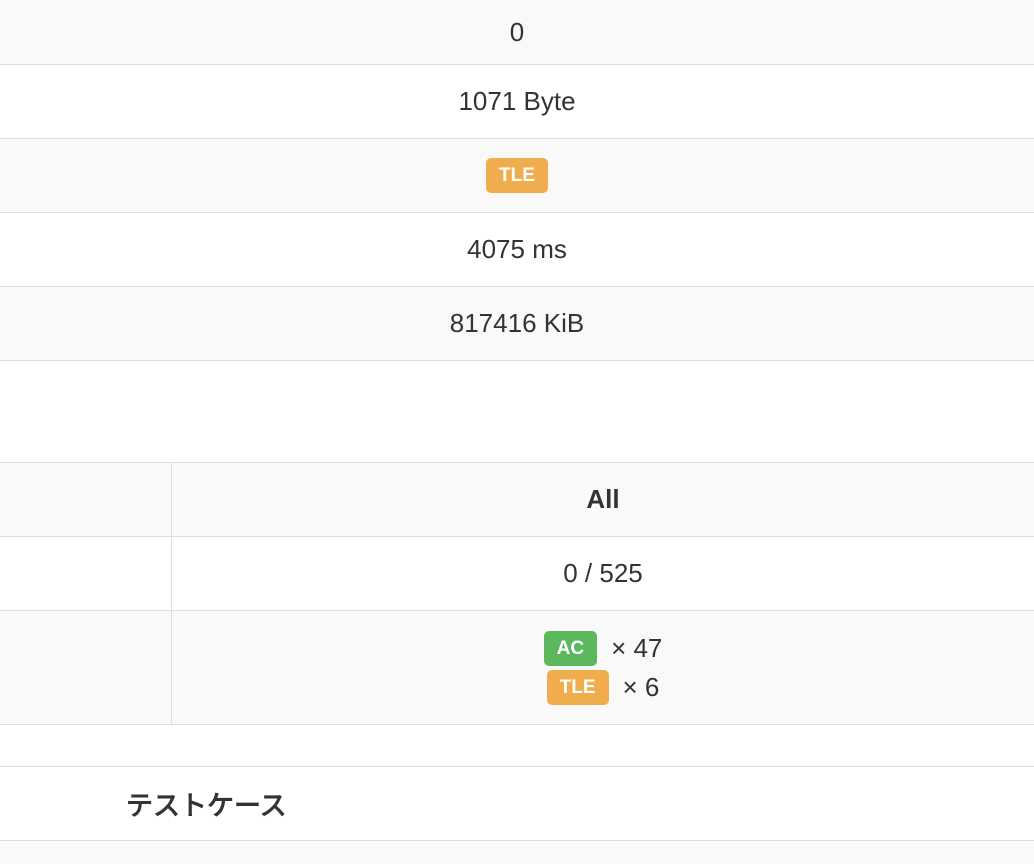 This screenshot has height=864, width=1034. I want to click on result-line-tle: TLE × 6, so click(603, 687).